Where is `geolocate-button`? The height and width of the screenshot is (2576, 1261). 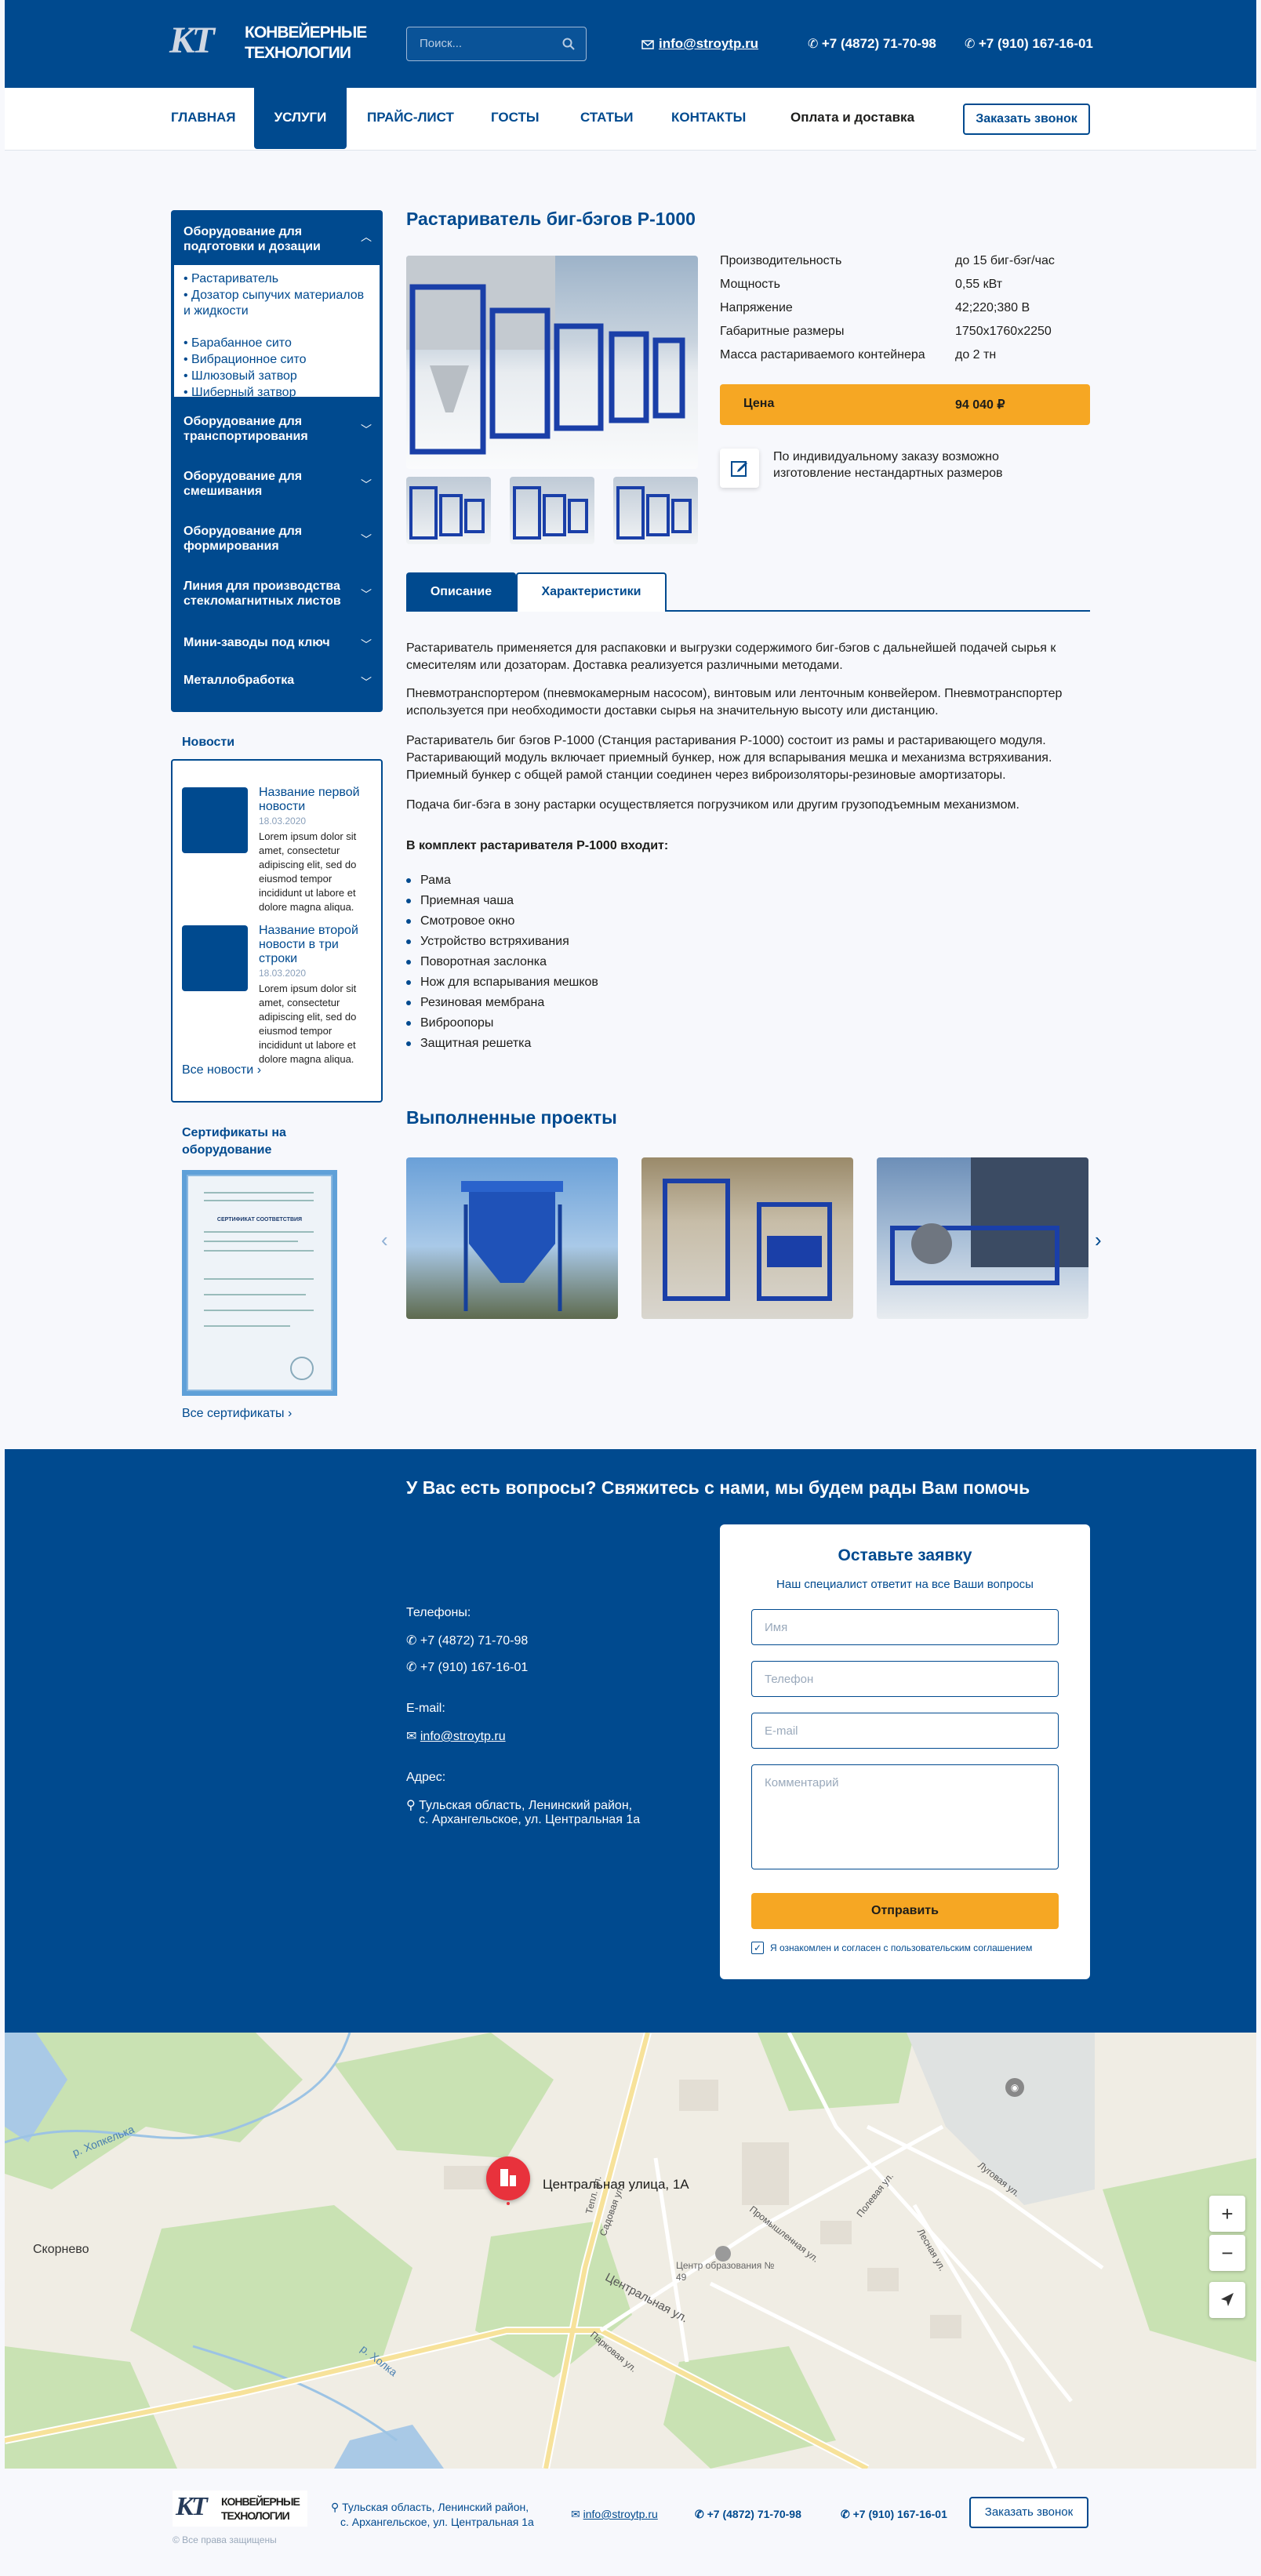 geolocate-button is located at coordinates (1227, 2300).